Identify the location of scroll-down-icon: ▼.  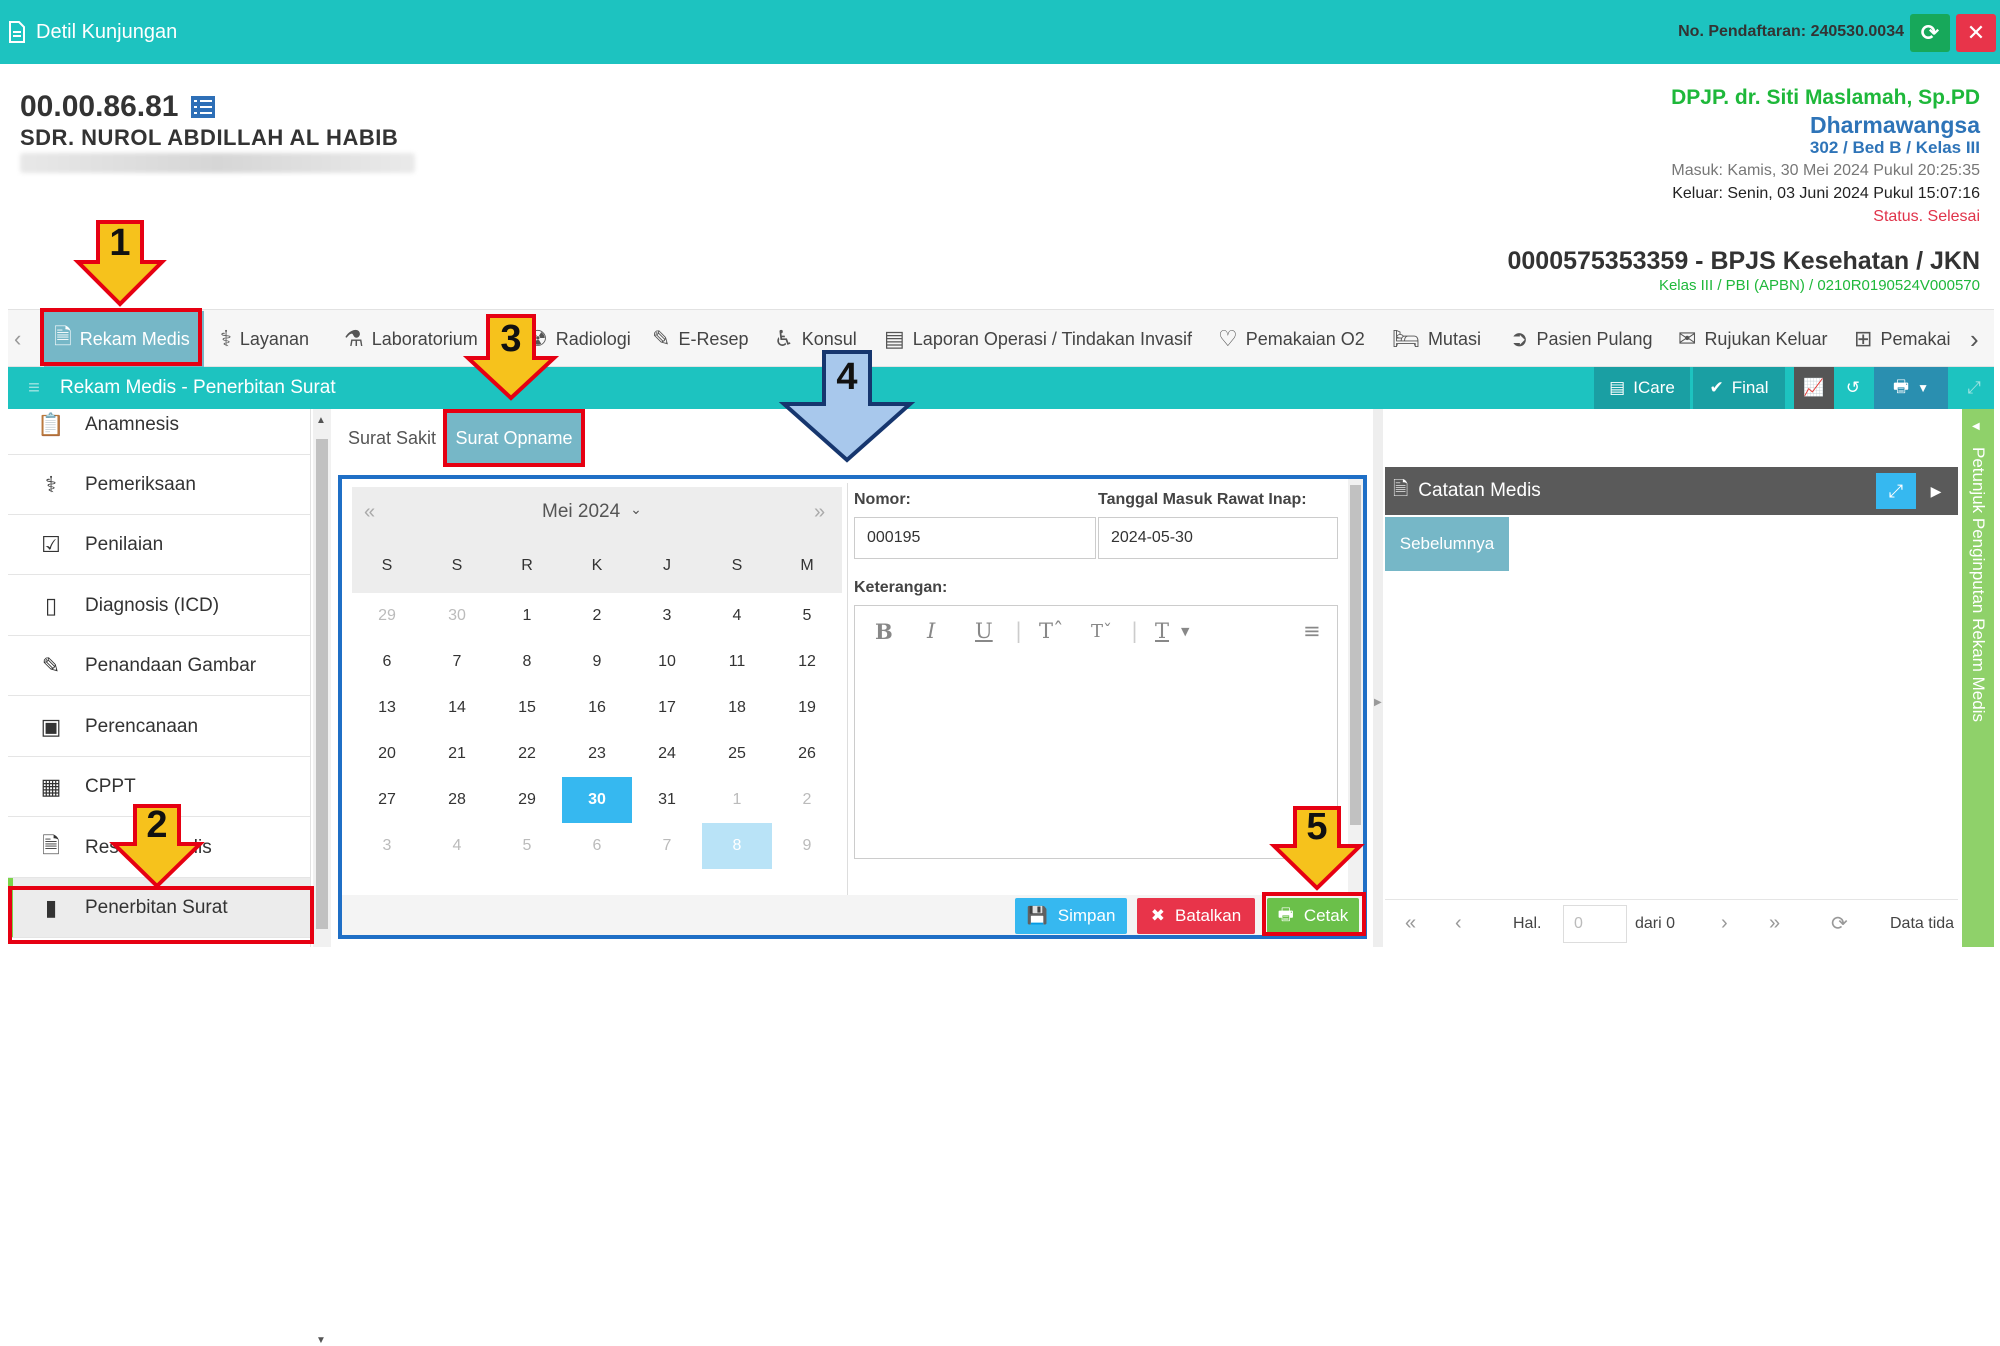
(321, 1340).